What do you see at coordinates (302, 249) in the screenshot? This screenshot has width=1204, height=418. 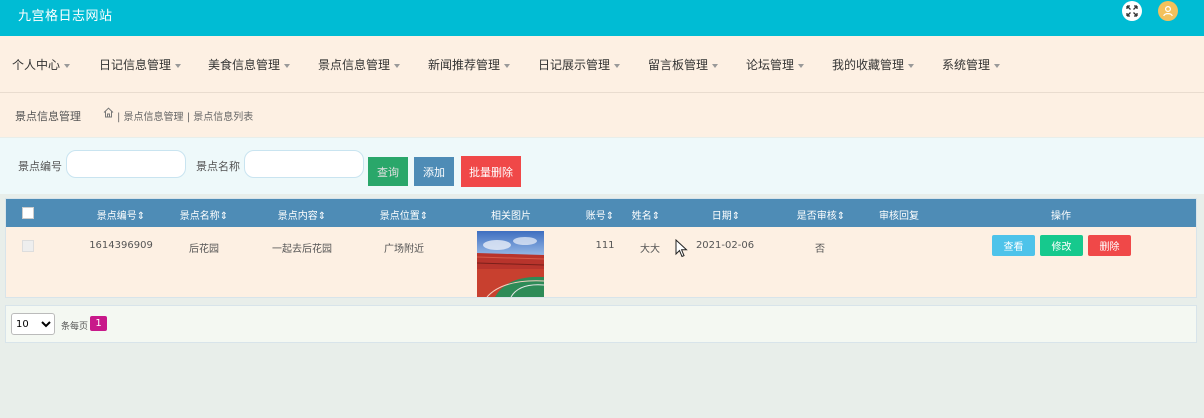 I see `cell-scenic-content: 一起去后花园` at bounding box center [302, 249].